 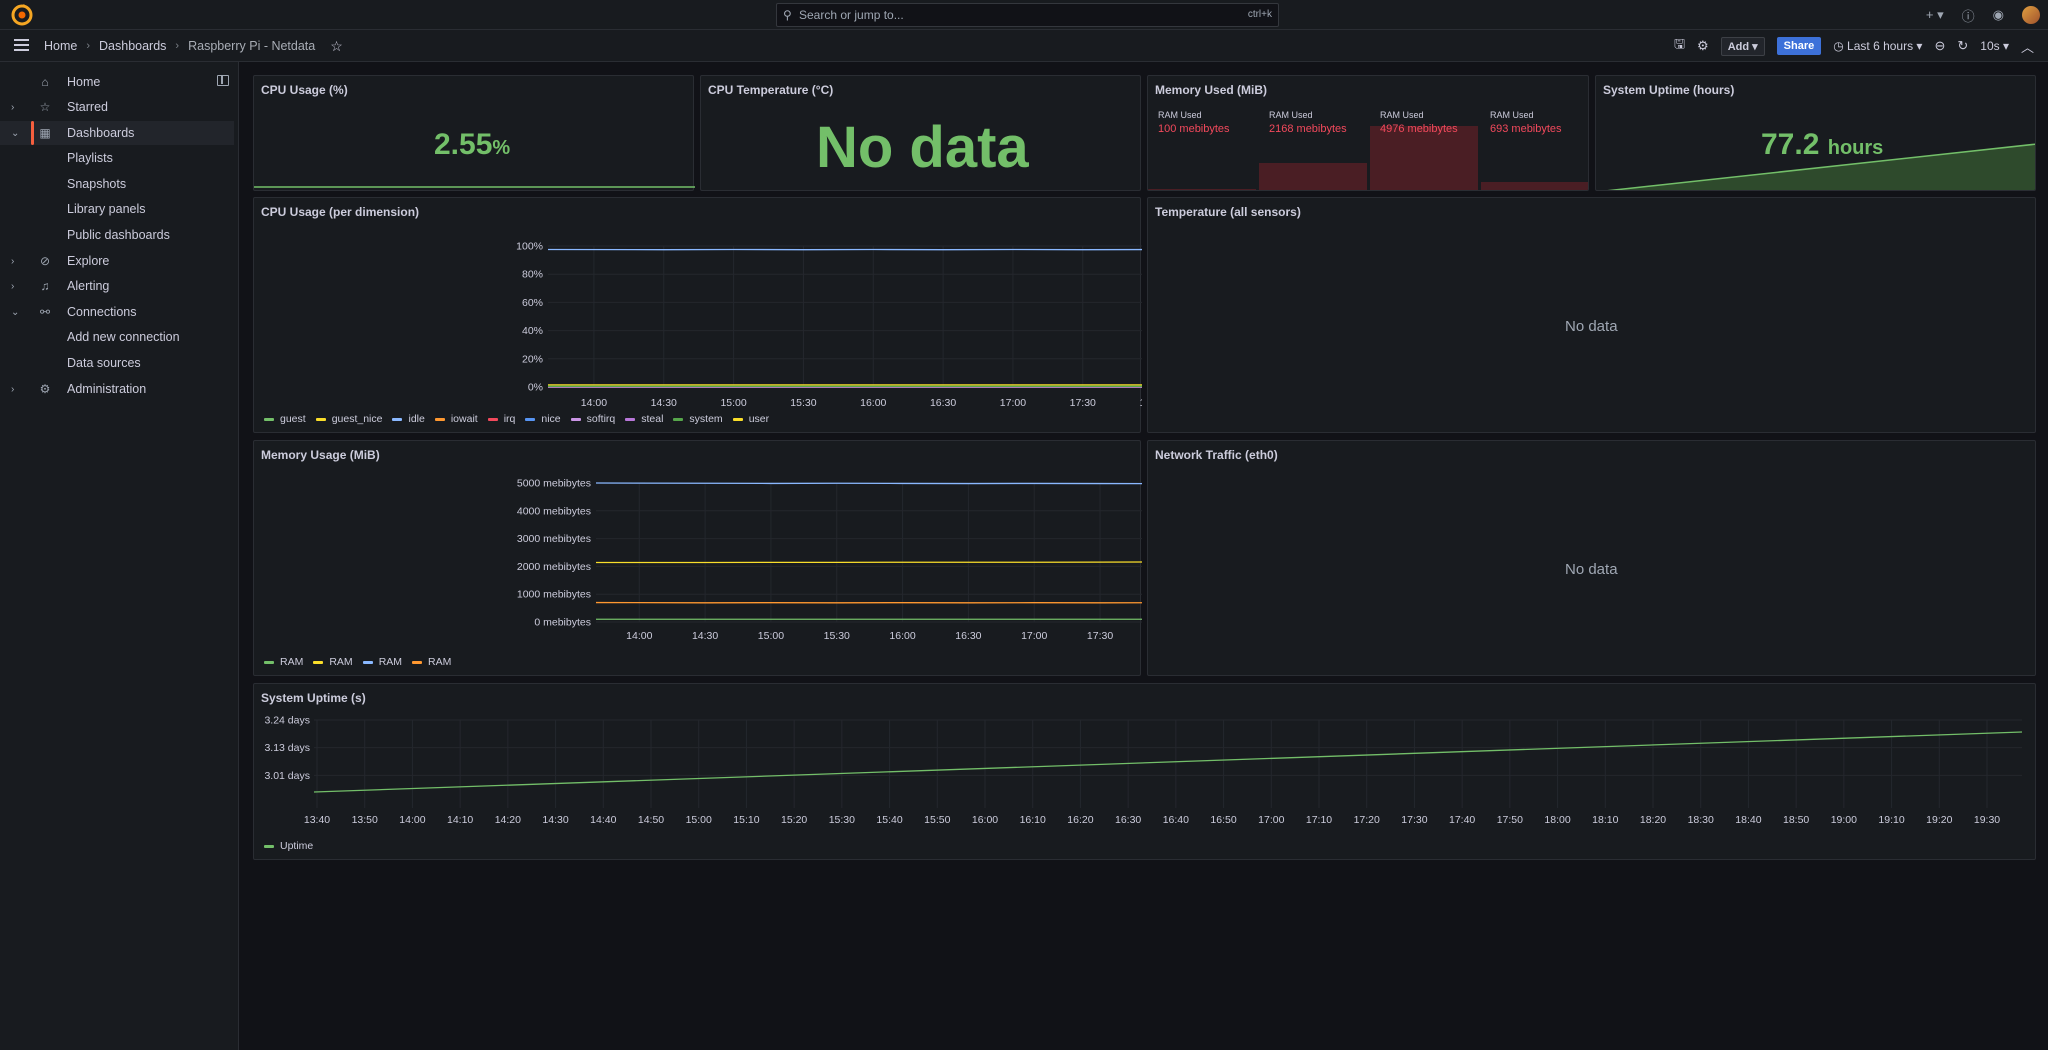 What do you see at coordinates (1968, 15) in the screenshot?
I see `help-icon: ⓘ` at bounding box center [1968, 15].